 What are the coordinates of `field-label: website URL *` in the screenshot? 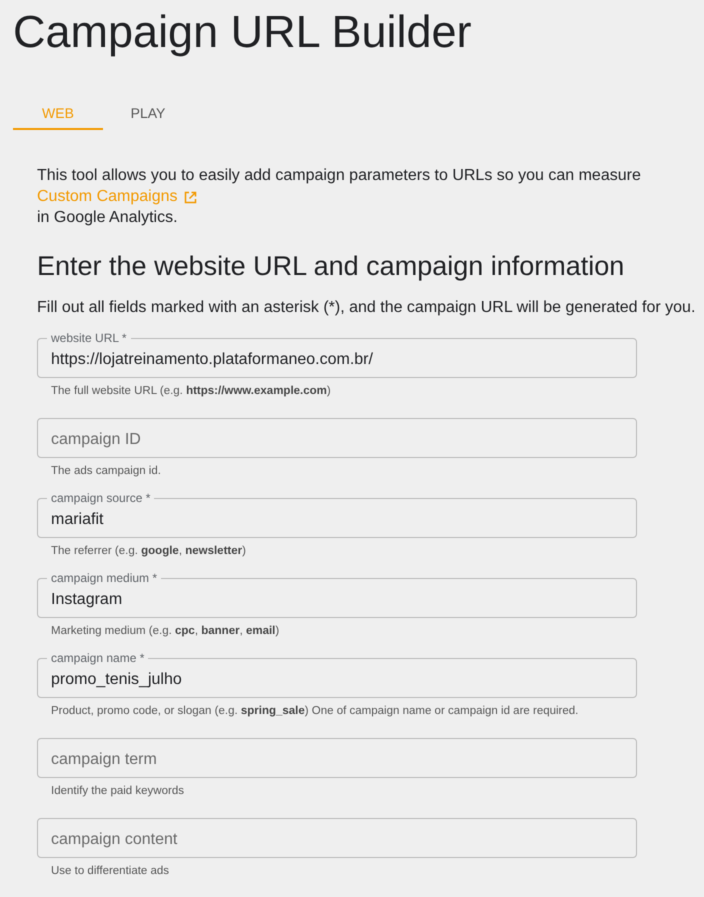 It's located at (89, 338).